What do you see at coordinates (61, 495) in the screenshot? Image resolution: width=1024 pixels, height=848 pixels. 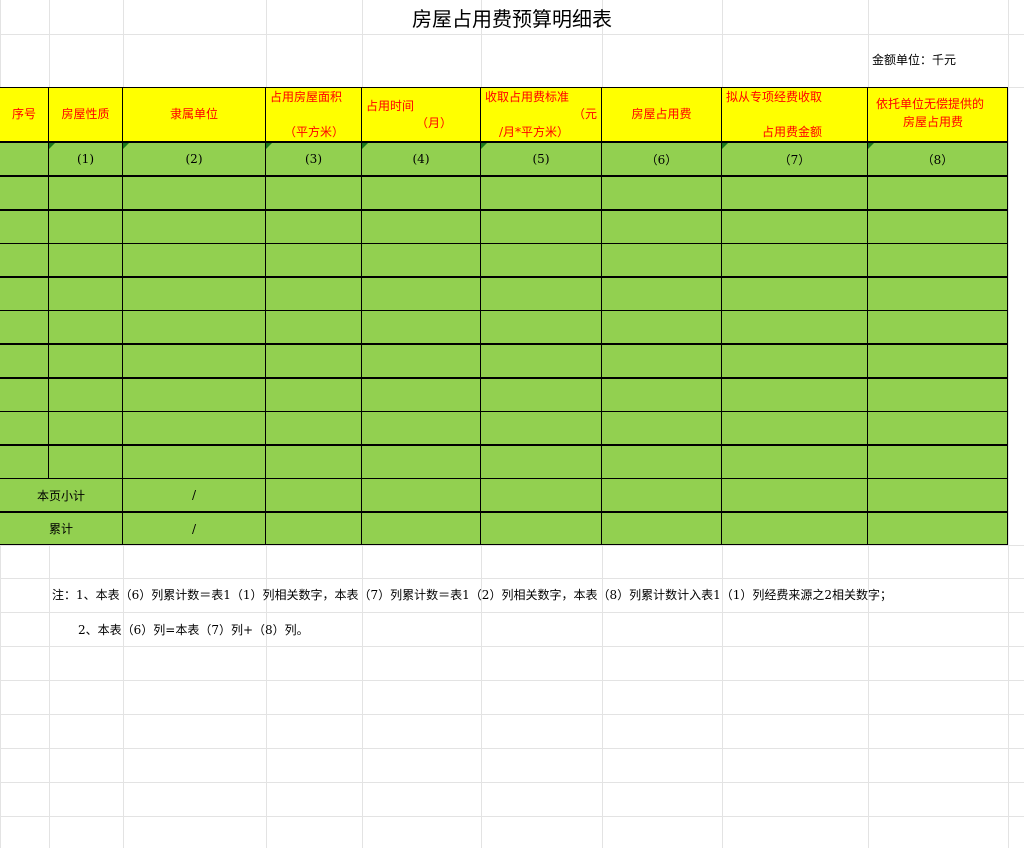 I see `subtotal-label-cell: 本页小计` at bounding box center [61, 495].